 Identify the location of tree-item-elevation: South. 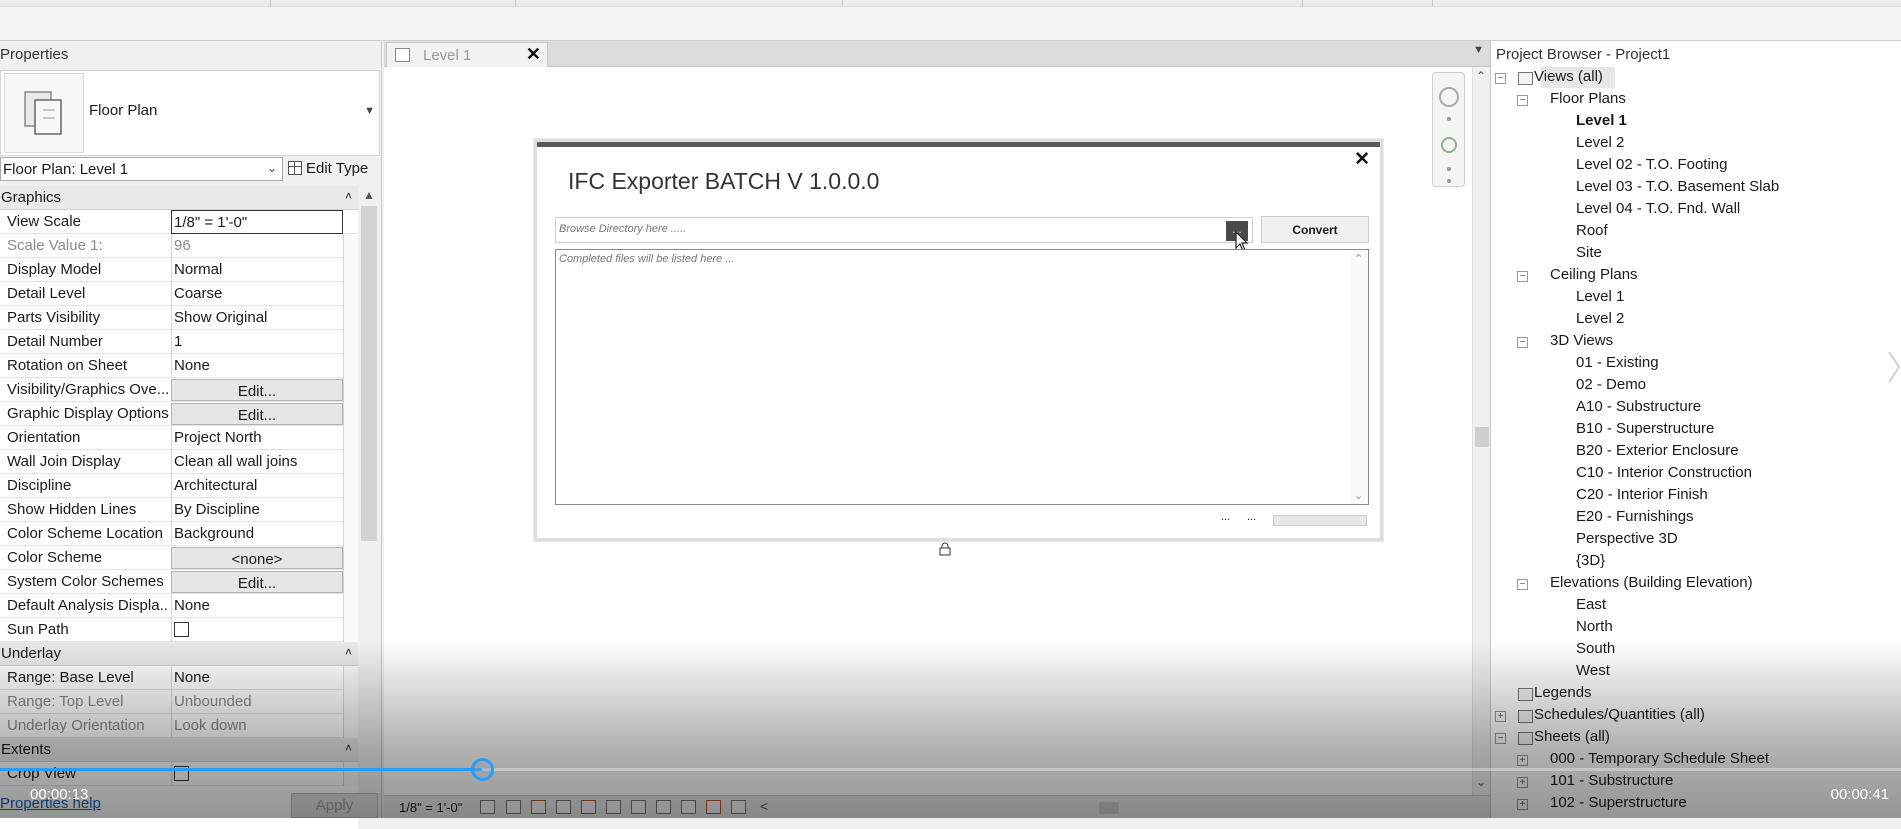
(1595, 650).